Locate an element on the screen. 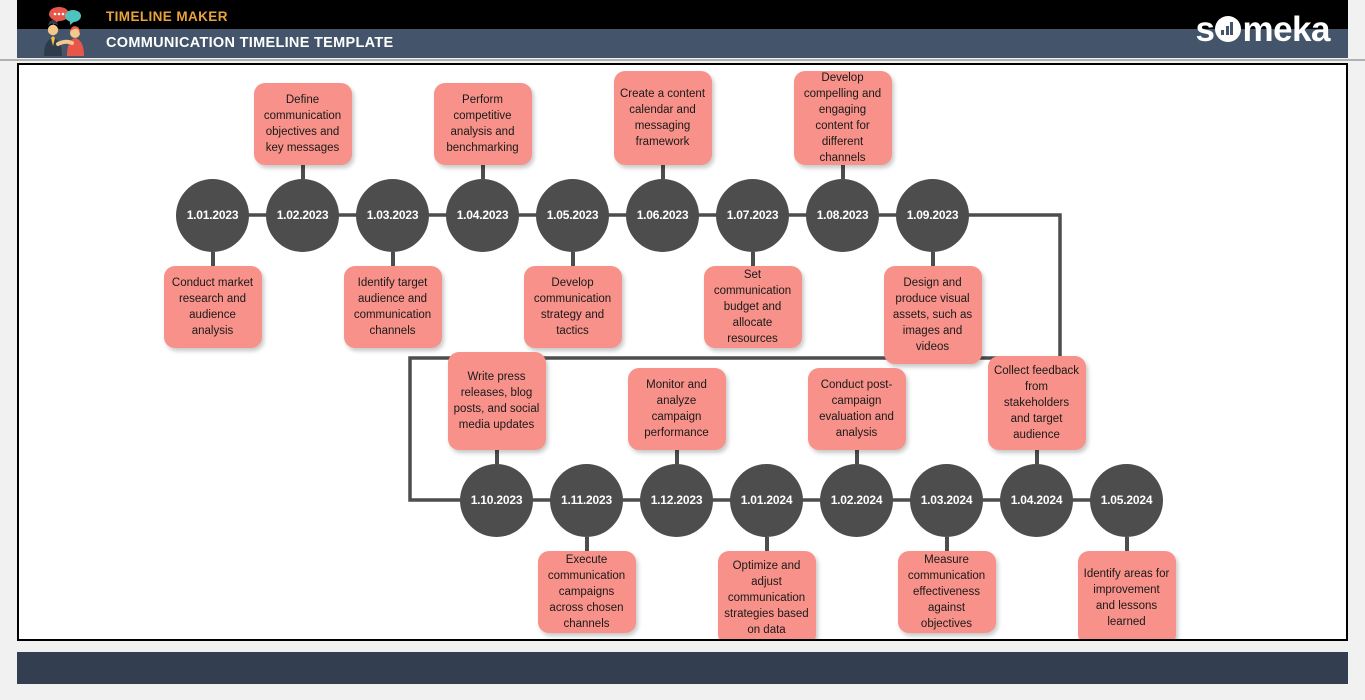 This screenshot has width=1365, height=700. timeline-node-date: 1.10.2023 is located at coordinates (496, 500).